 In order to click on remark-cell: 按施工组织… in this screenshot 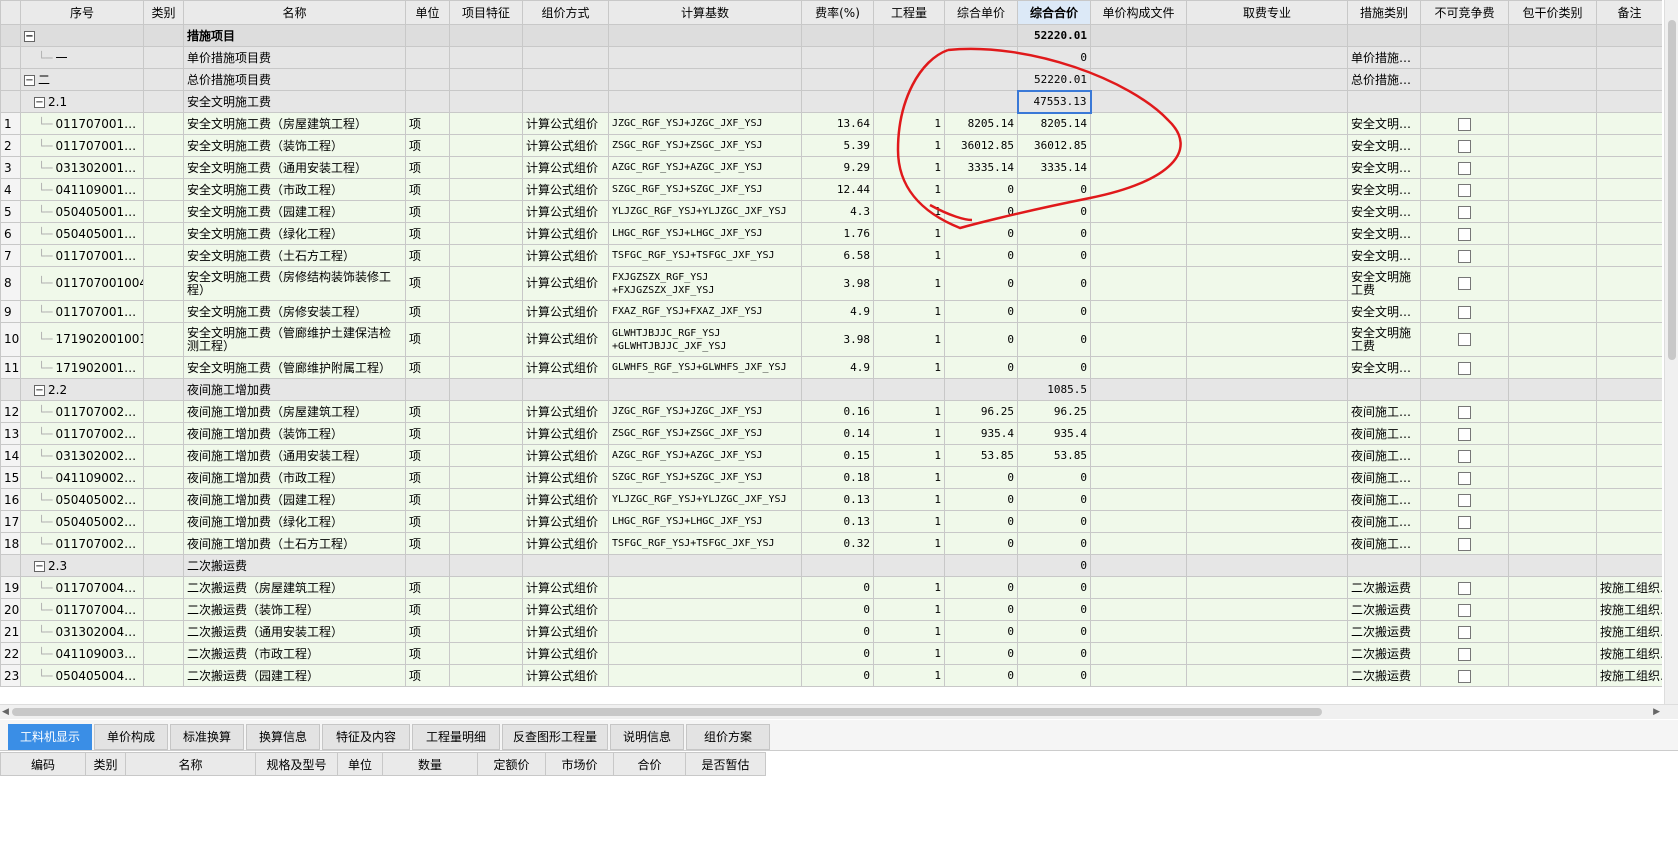, I will do `click(1629, 653)`.